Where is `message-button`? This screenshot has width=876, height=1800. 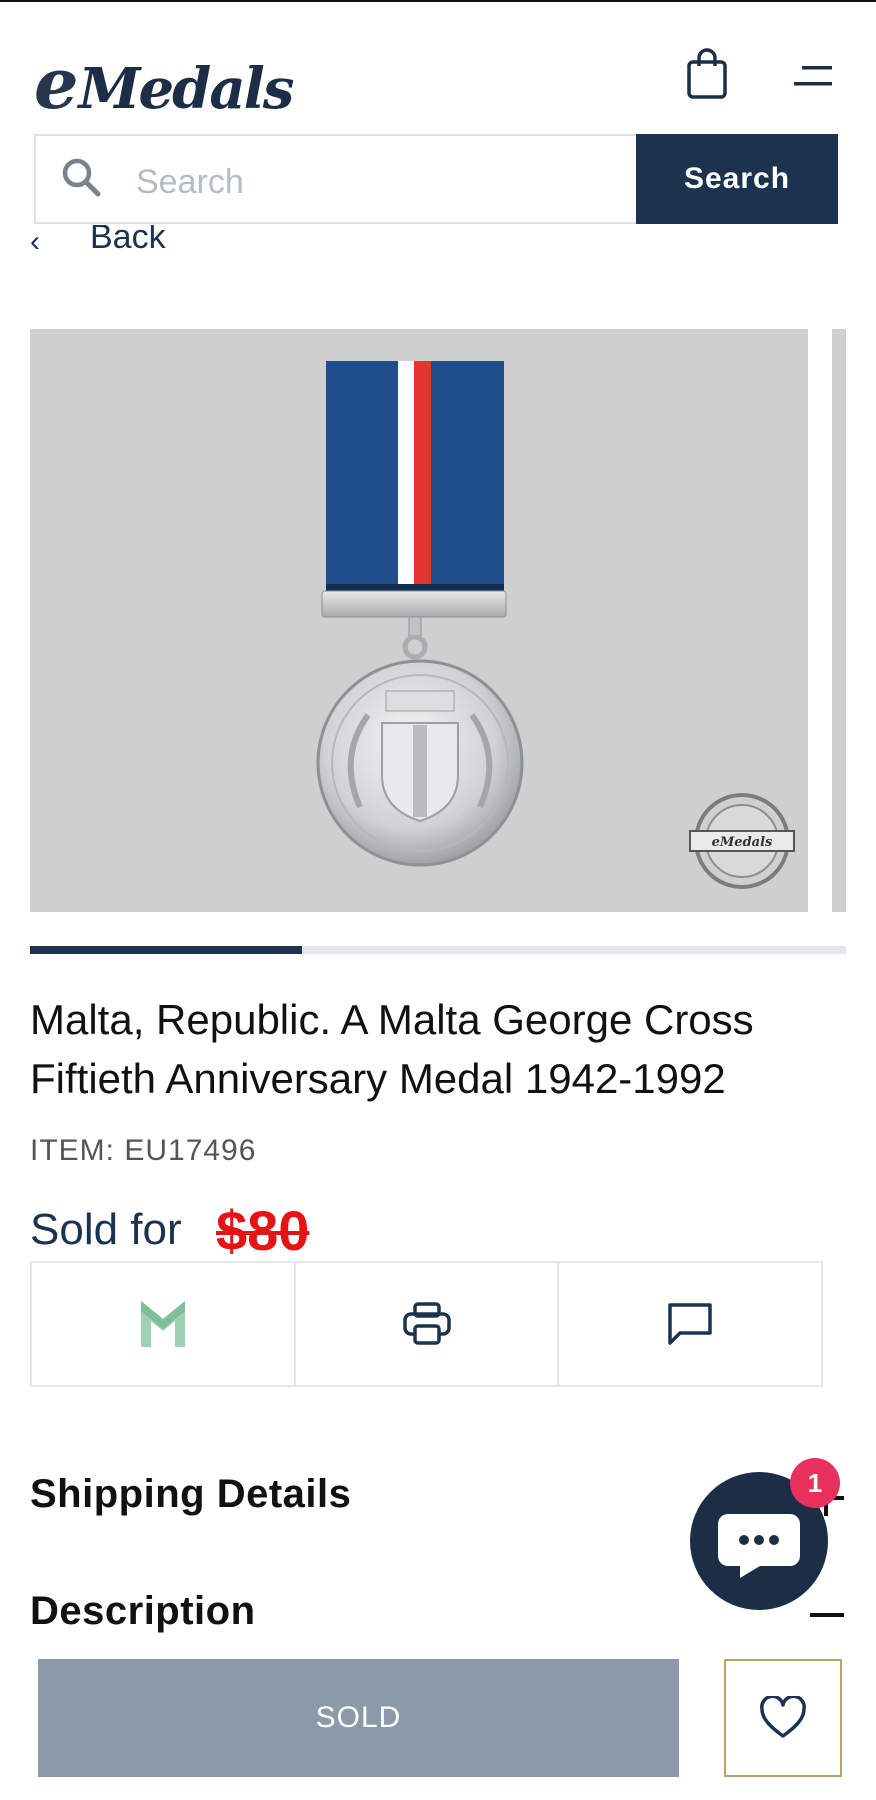
message-button is located at coordinates (690, 1324).